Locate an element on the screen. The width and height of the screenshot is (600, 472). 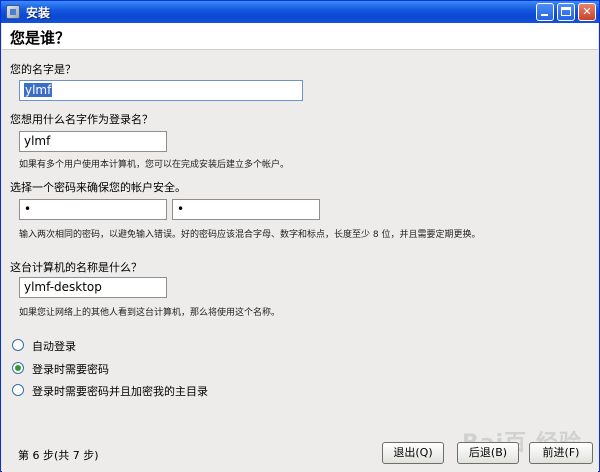
name-label: 您的名字是？ is located at coordinates (43, 69).